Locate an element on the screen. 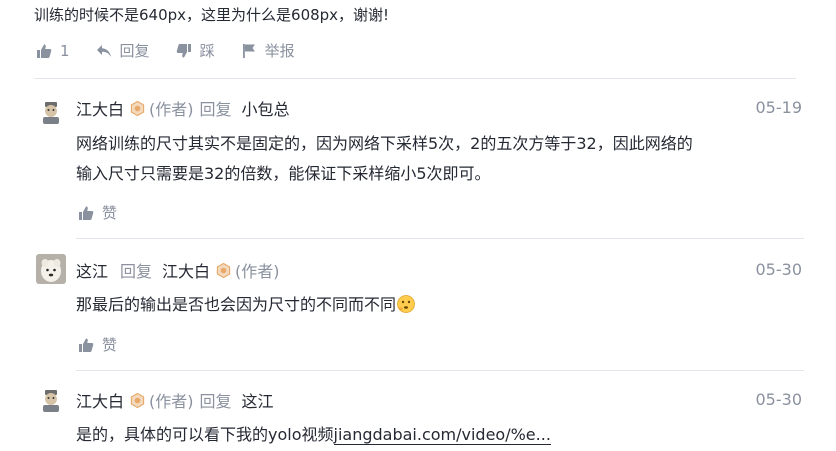 Image resolution: width=836 pixels, height=451 pixels. reply-meta: 江大白 (作者) 回复 这江 is located at coordinates (175, 400).